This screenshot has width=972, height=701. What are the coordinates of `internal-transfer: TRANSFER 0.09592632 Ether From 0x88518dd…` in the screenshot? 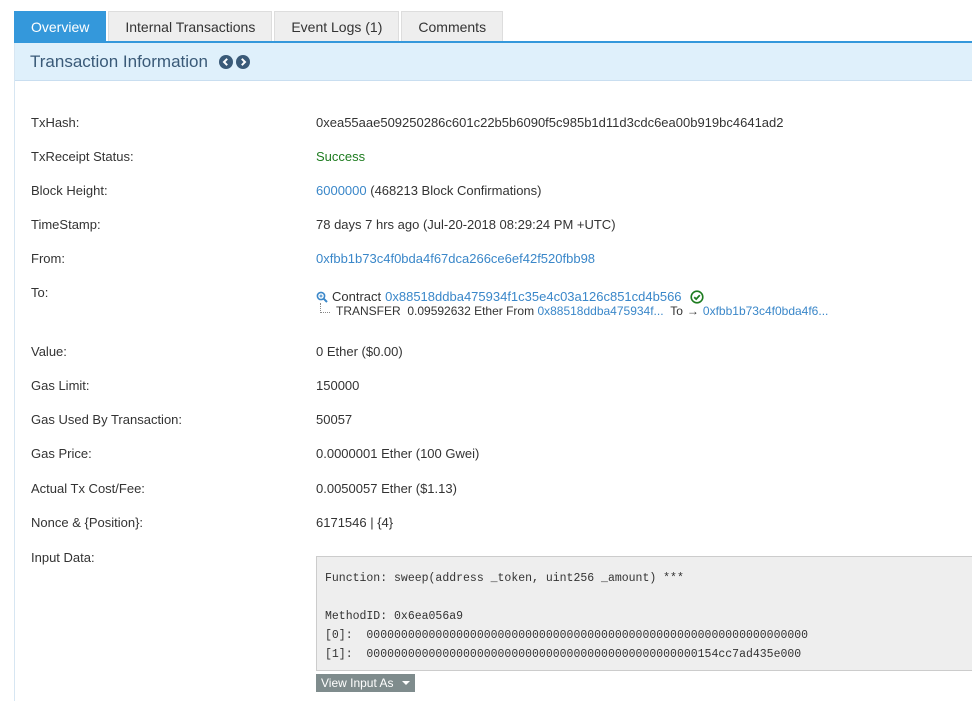 It's located at (574, 310).